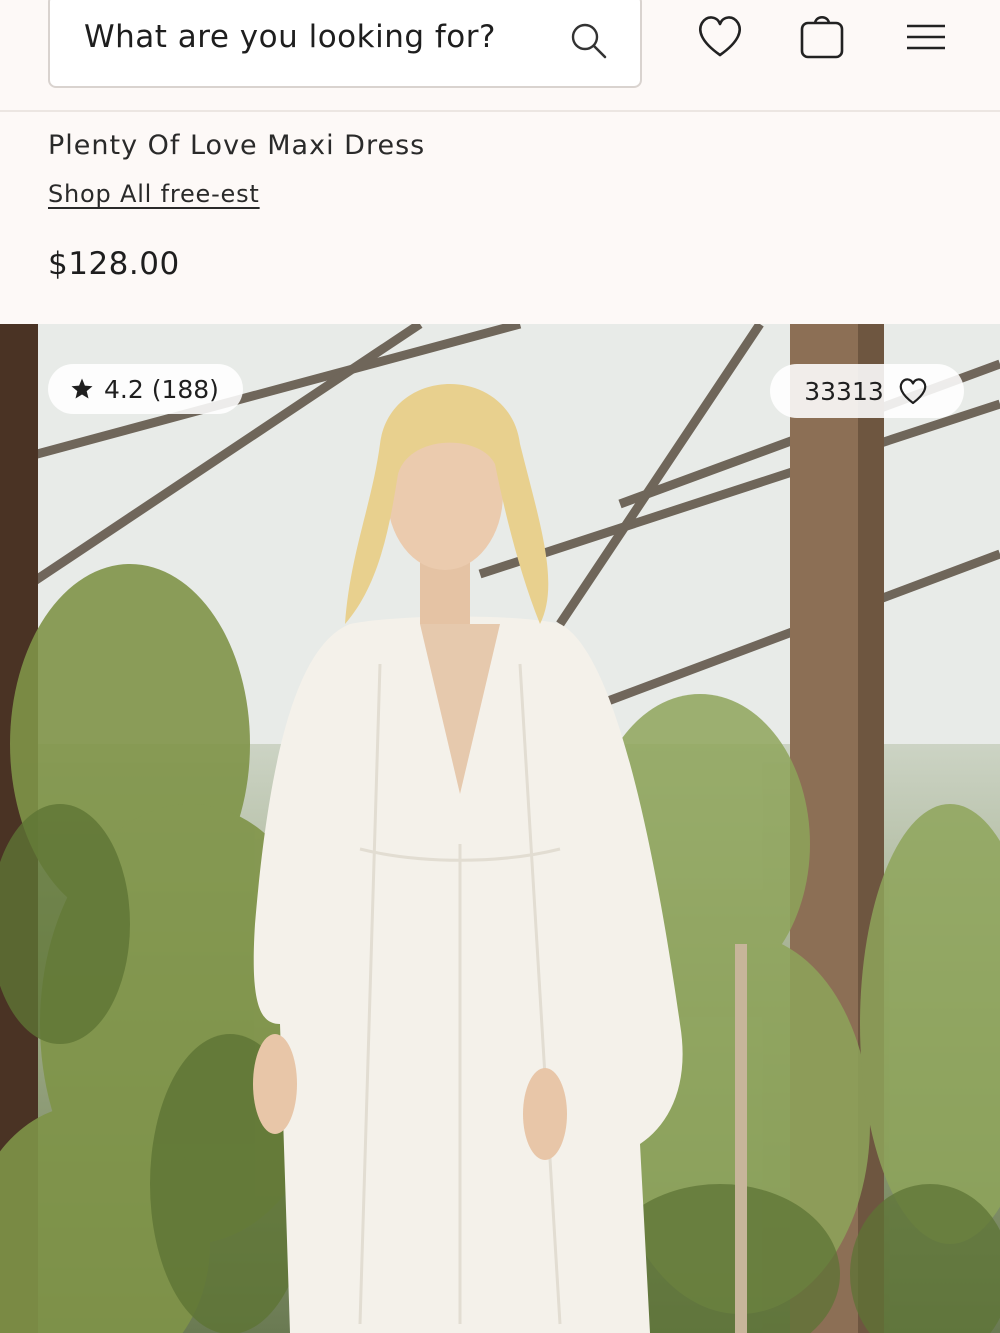  I want to click on shop-all-link: Shop All free-est, so click(154, 194).